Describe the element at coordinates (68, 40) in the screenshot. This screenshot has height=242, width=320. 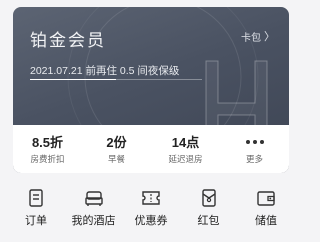
I see `membership-title: 铂金会员` at that location.